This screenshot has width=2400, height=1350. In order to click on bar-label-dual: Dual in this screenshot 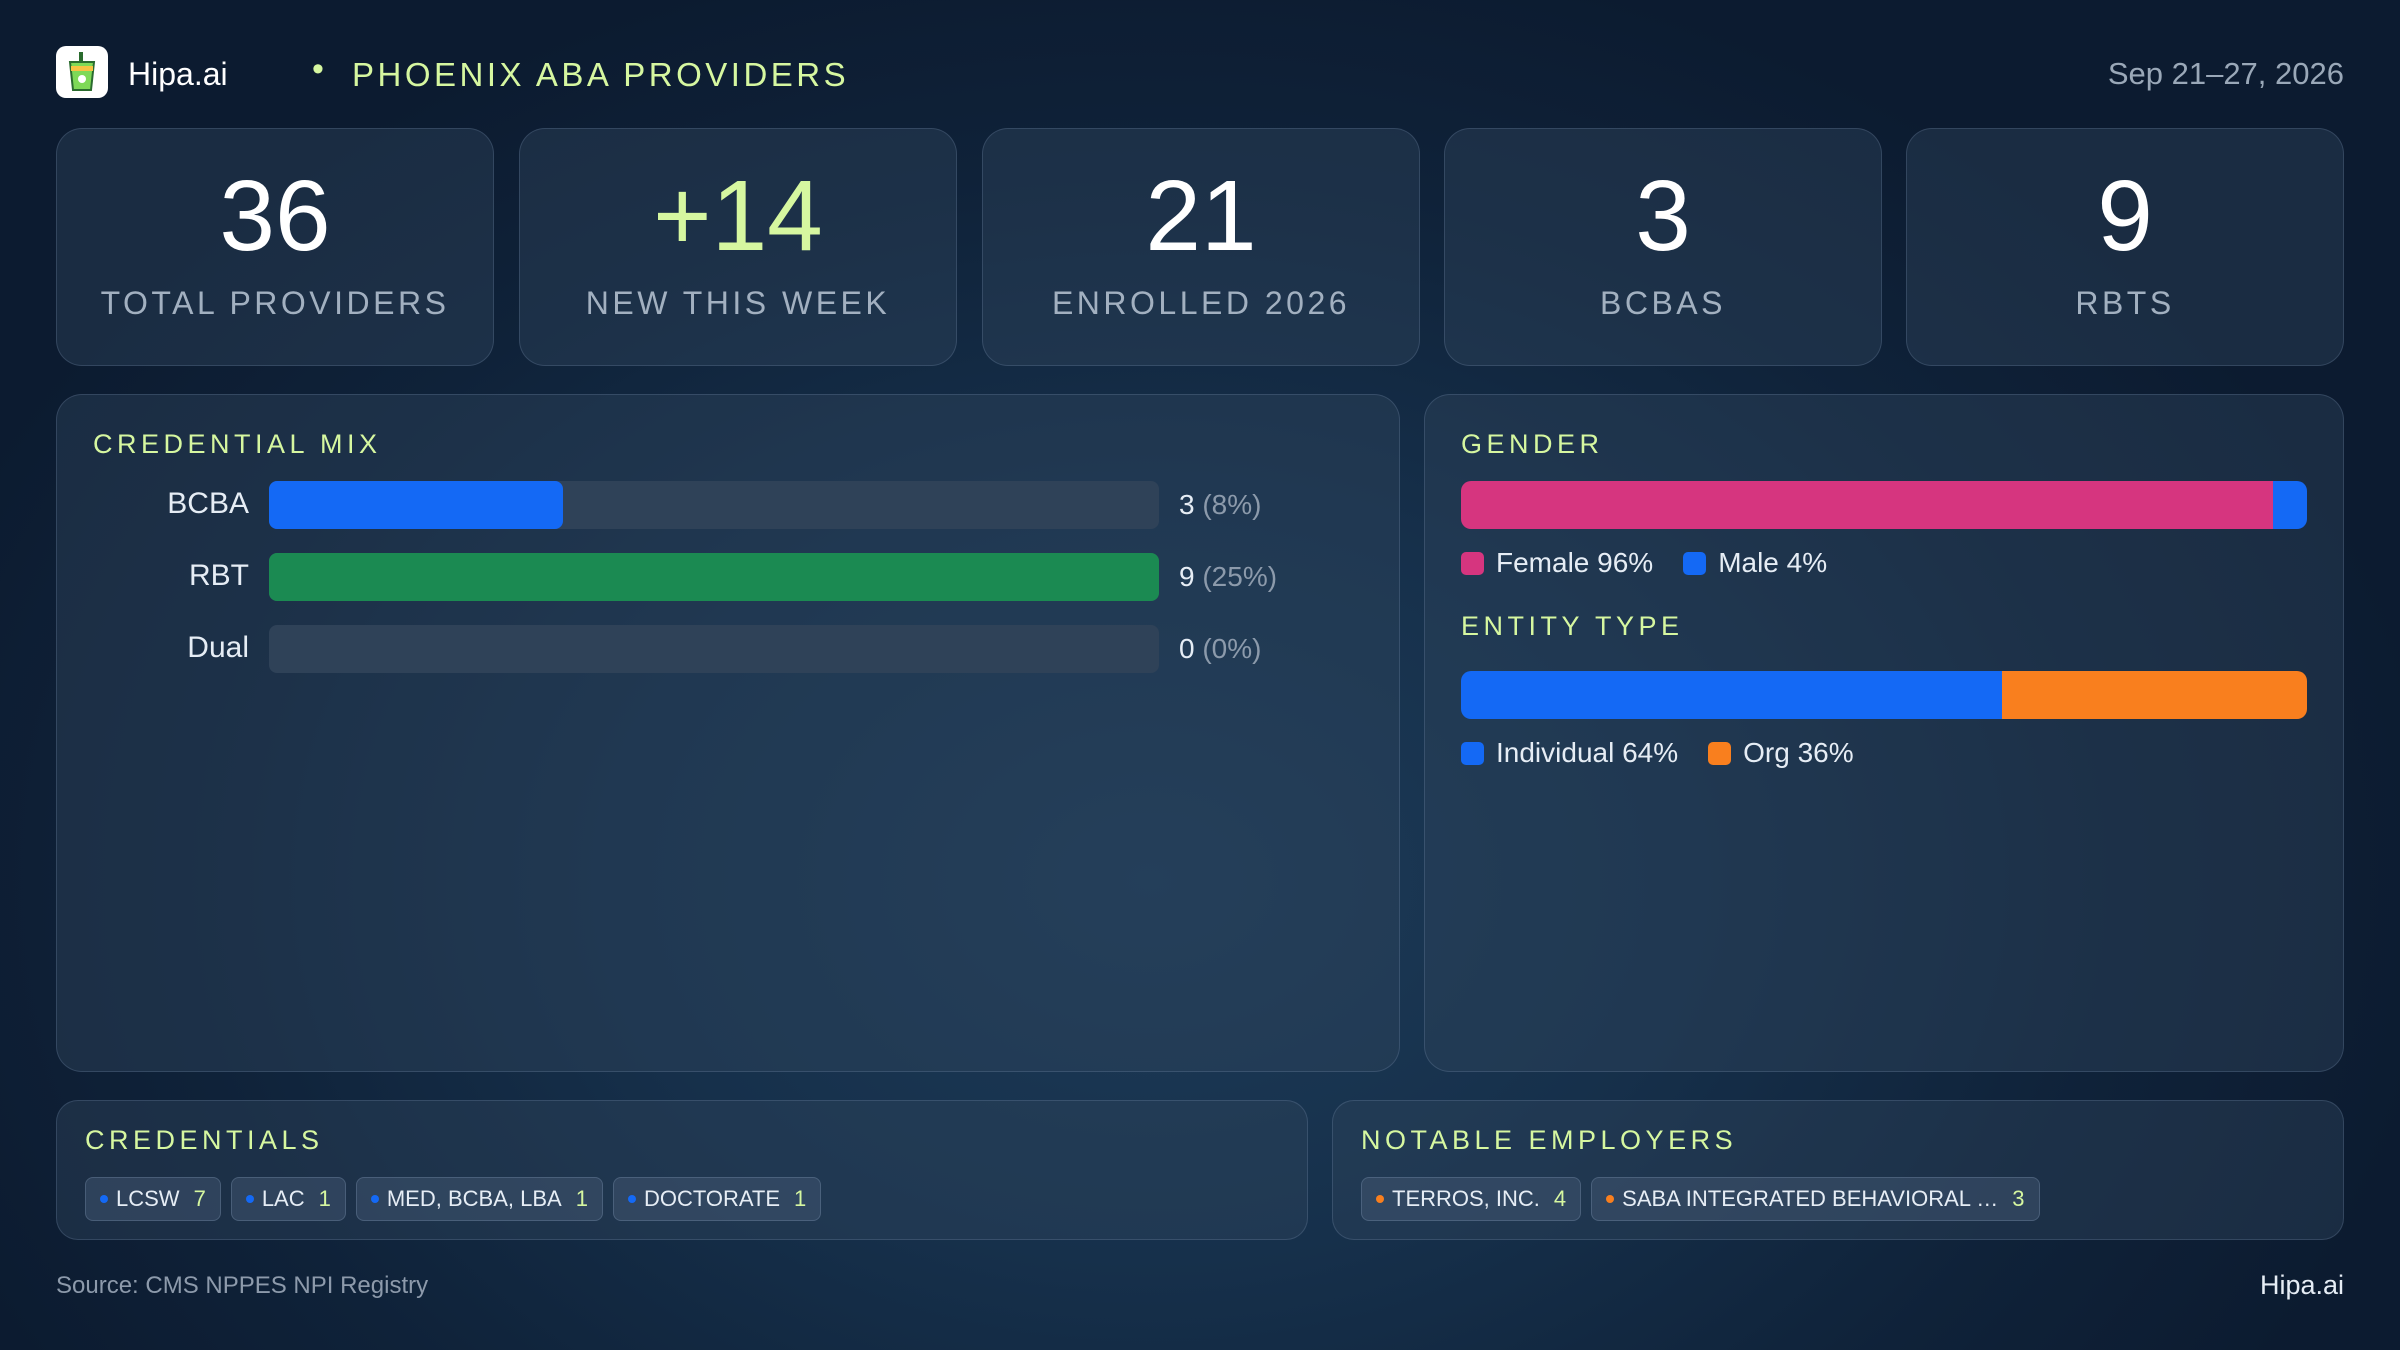, I will do `click(218, 647)`.